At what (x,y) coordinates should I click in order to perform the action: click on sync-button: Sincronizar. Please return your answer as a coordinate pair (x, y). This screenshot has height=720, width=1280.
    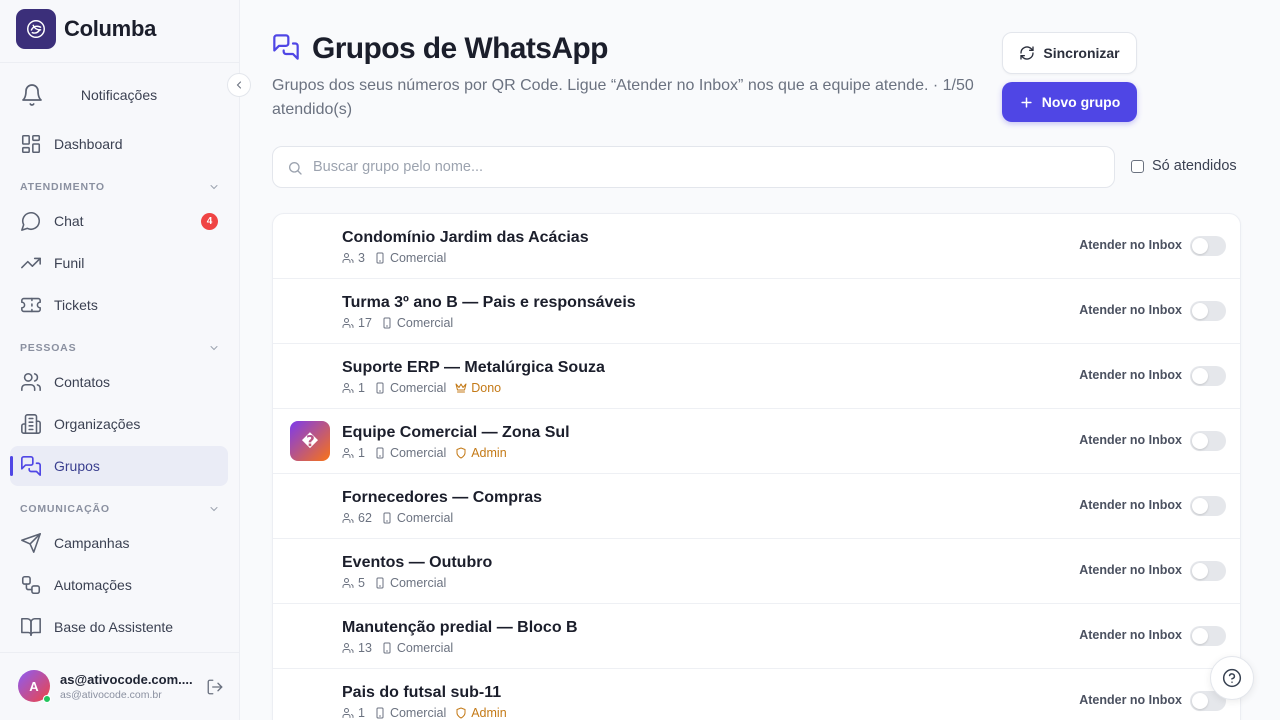
    Looking at the image, I should click on (1069, 53).